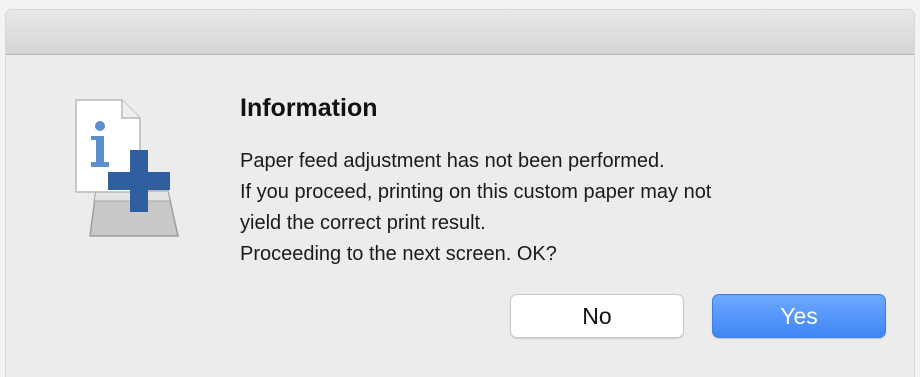 Image resolution: width=920 pixels, height=377 pixels. Describe the element at coordinates (460, 32) in the screenshot. I see `window-titlebar` at that location.